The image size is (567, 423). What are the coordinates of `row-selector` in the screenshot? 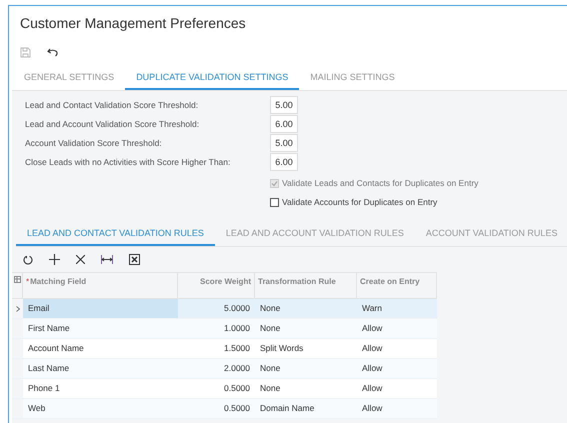 It's located at (17, 308).